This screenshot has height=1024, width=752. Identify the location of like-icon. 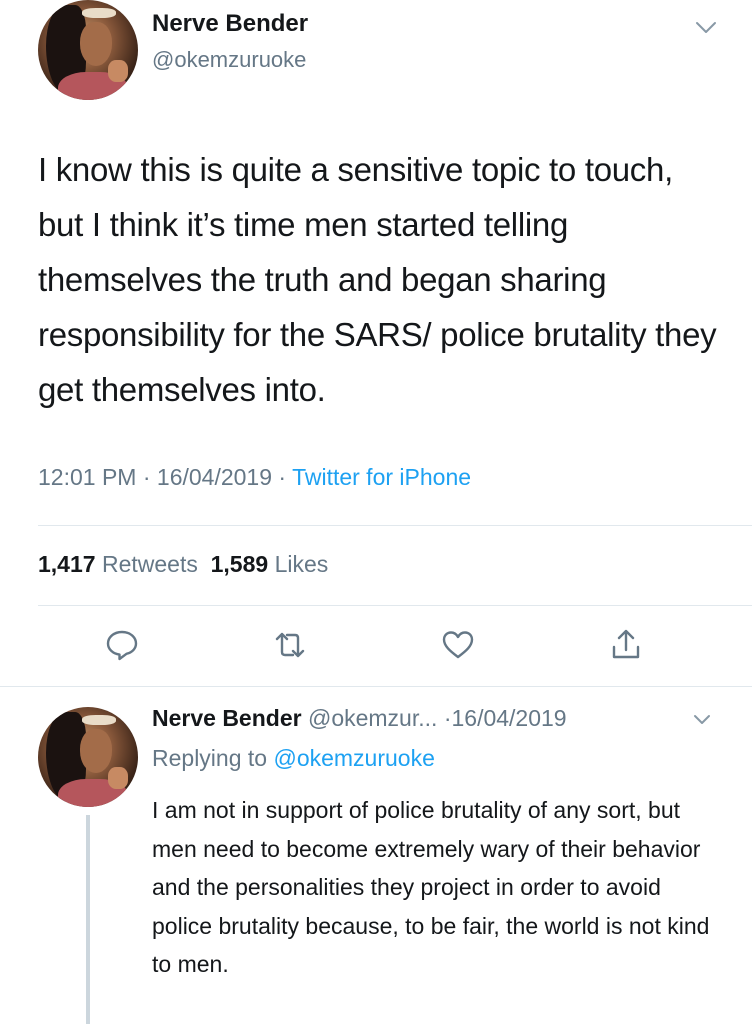
(458, 645).